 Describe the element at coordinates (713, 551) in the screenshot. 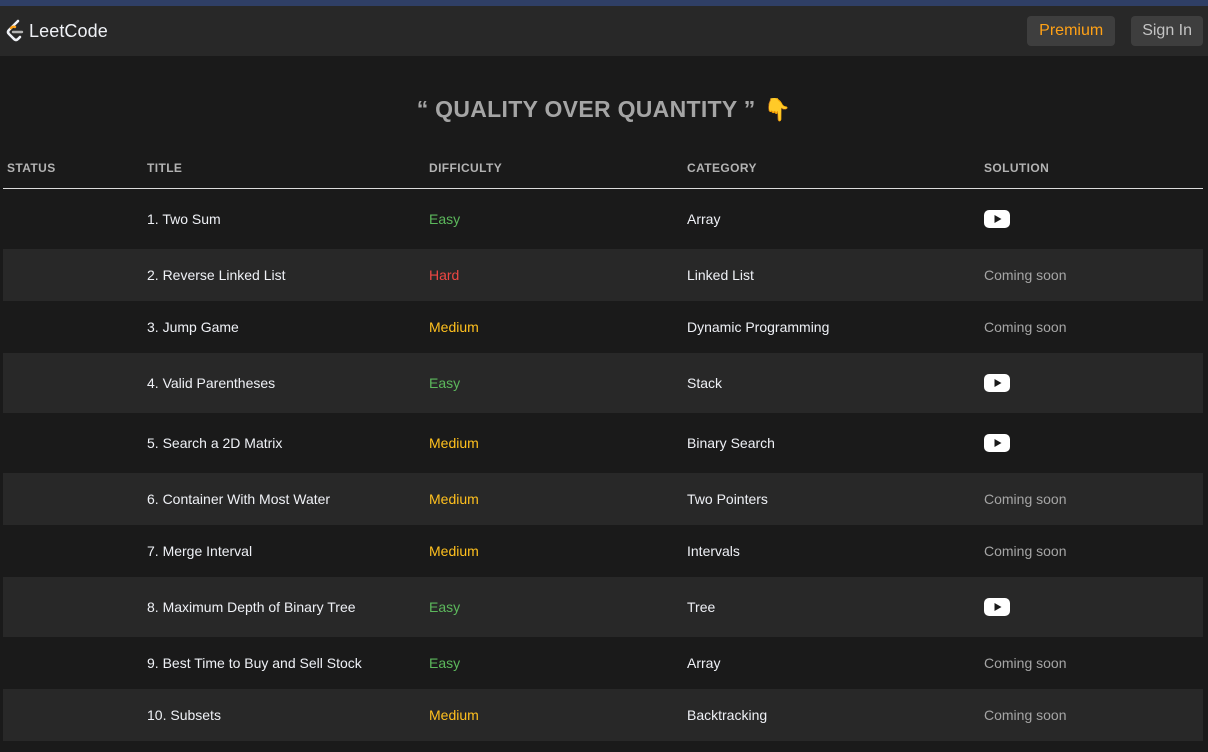

I see `category-label: Intervals` at that location.